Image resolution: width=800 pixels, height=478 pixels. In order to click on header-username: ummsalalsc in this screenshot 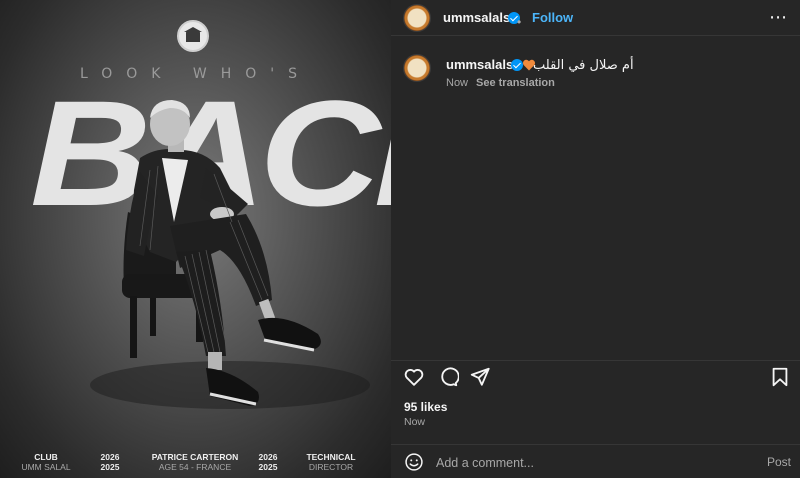, I will do `click(480, 17)`.